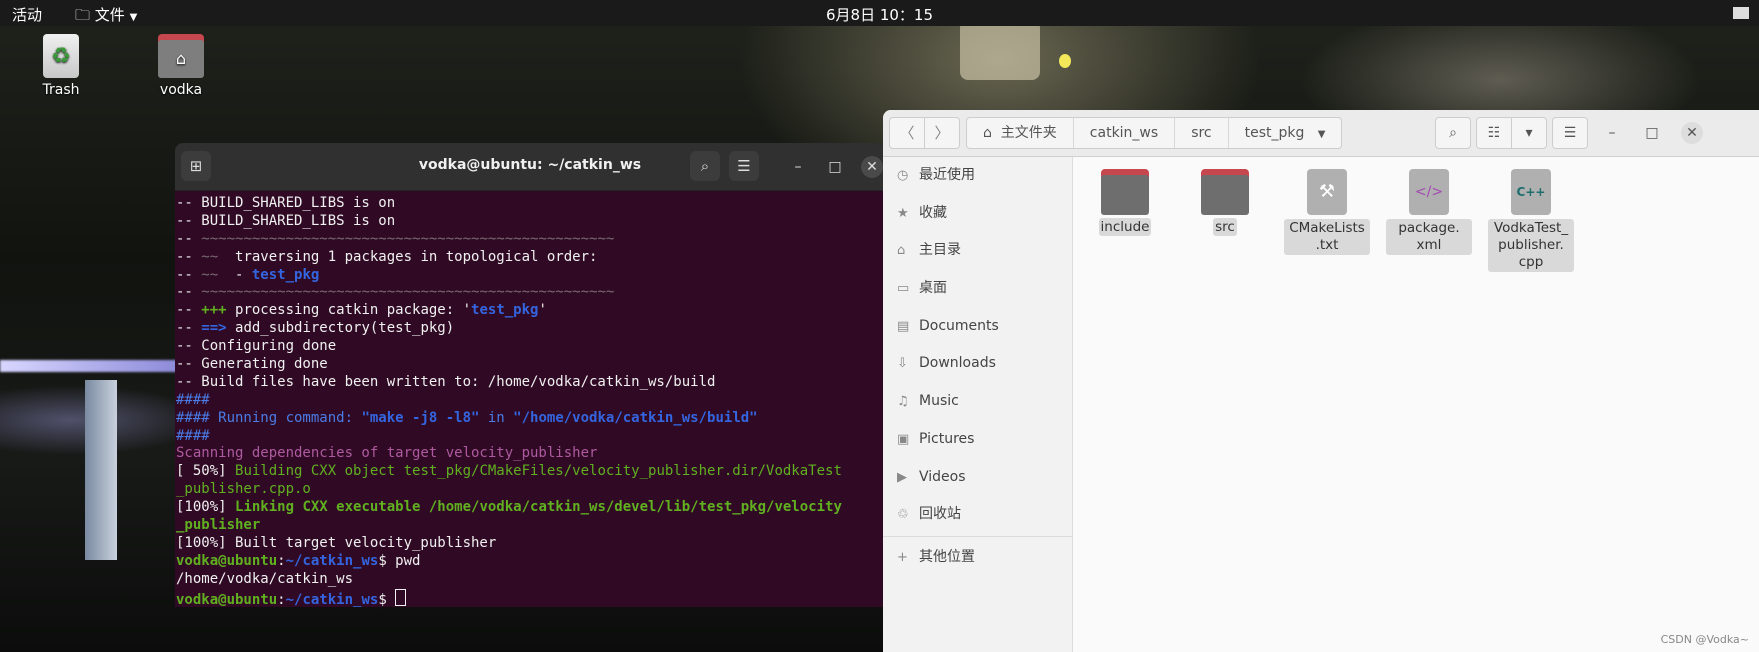 The height and width of the screenshot is (652, 1759). What do you see at coordinates (942, 133) in the screenshot?
I see `forward-button: 〉` at bounding box center [942, 133].